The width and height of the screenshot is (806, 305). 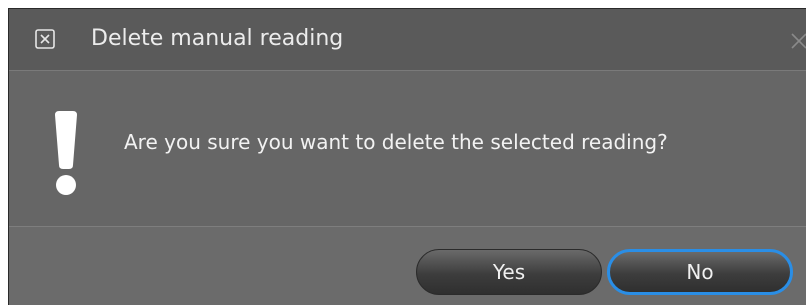 What do you see at coordinates (66, 153) in the screenshot?
I see `exclamation-icon` at bounding box center [66, 153].